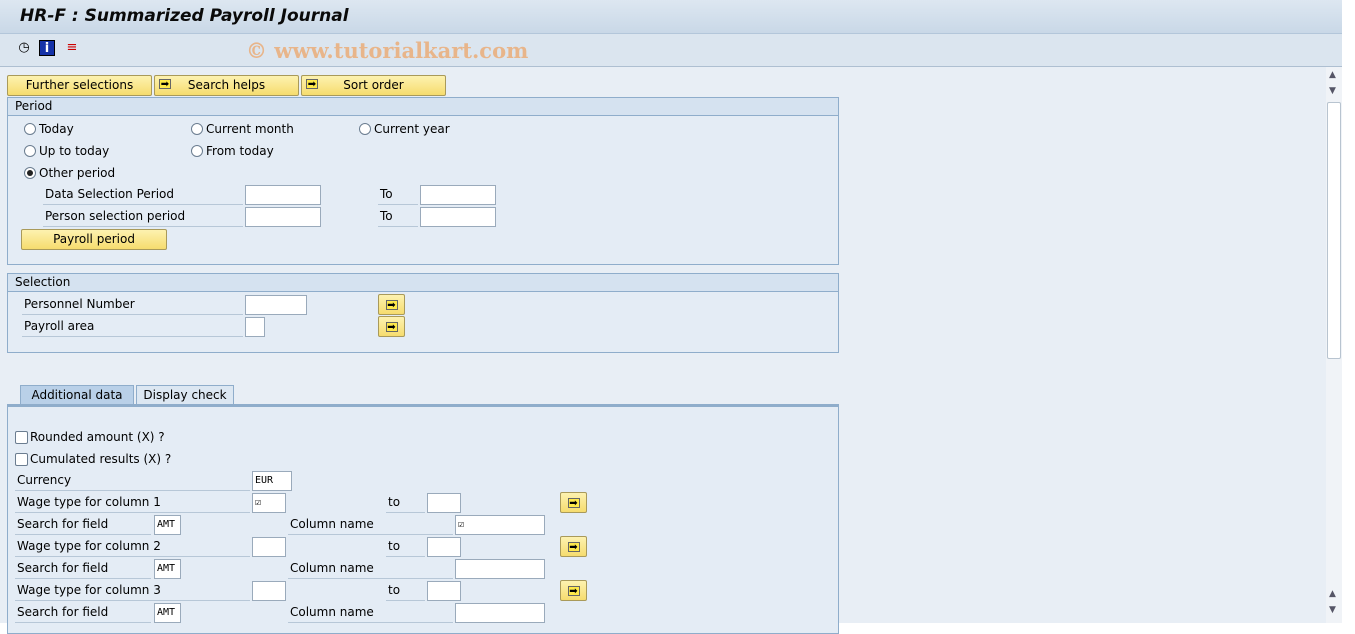 Image resolution: width=1355 pixels, height=634 pixels. What do you see at coordinates (255, 327) in the screenshot?
I see `payroll-area-input` at bounding box center [255, 327].